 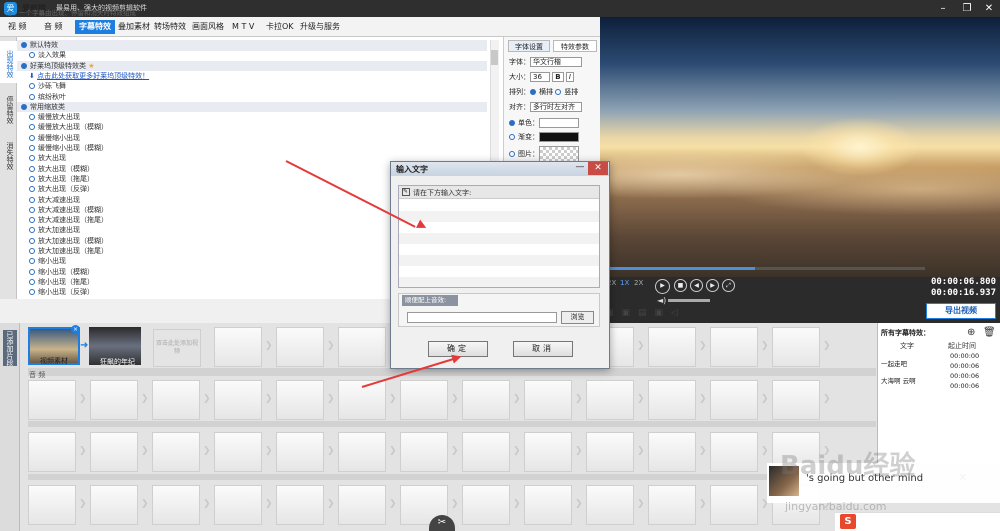 I want to click on side-tab: 消失特效, so click(x=8, y=154).